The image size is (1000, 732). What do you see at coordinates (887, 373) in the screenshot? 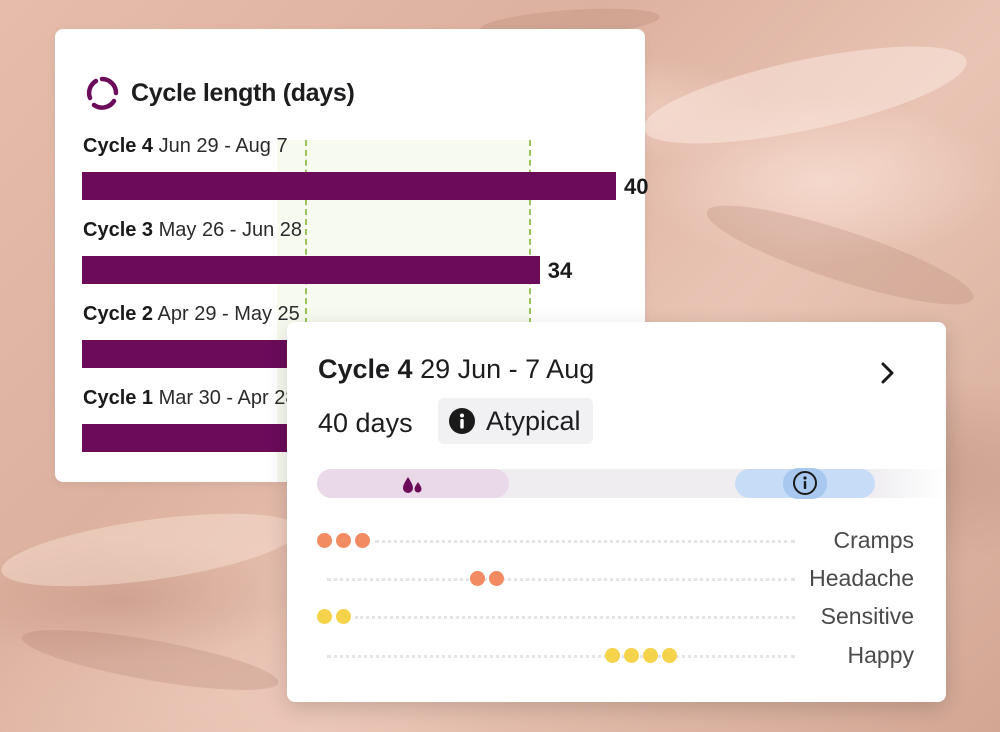
I see `chevron-right-icon` at bounding box center [887, 373].